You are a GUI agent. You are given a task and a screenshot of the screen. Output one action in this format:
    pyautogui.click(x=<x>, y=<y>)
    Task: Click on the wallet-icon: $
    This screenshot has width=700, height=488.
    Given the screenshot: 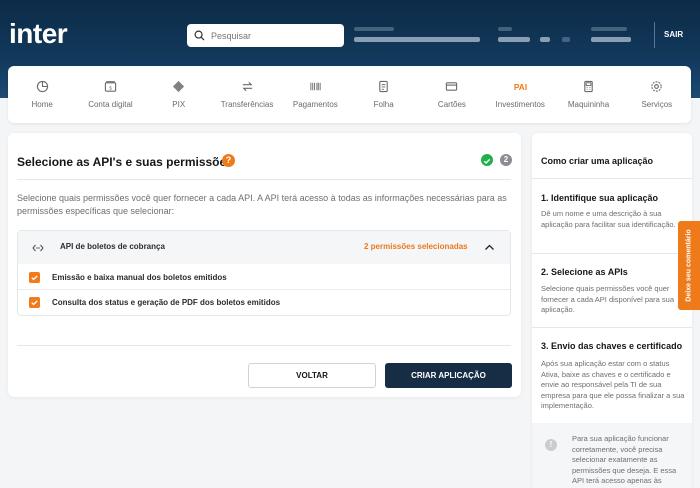 What is the action you would take?
    pyautogui.click(x=110, y=86)
    